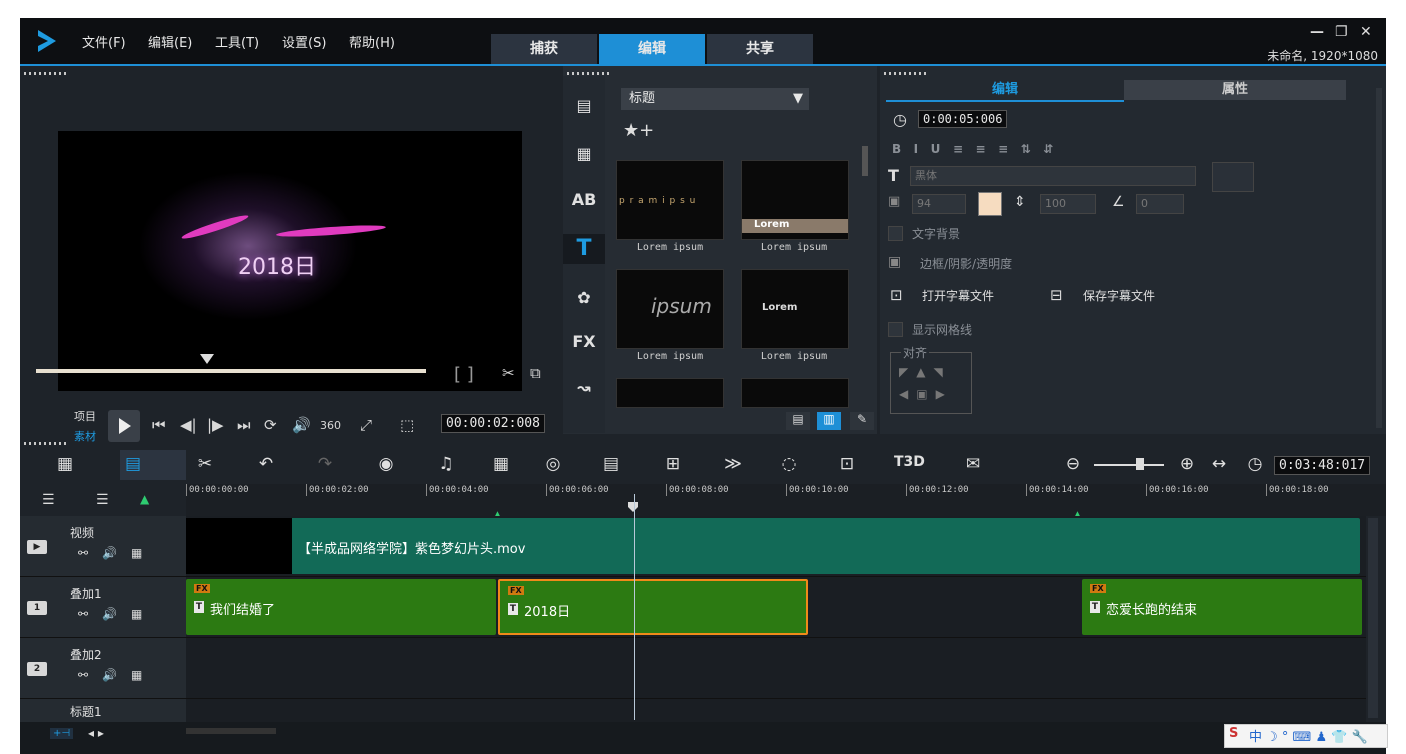 Image resolution: width=1406 pixels, height=754 pixels. I want to click on redo-icon: ↷, so click(325, 464).